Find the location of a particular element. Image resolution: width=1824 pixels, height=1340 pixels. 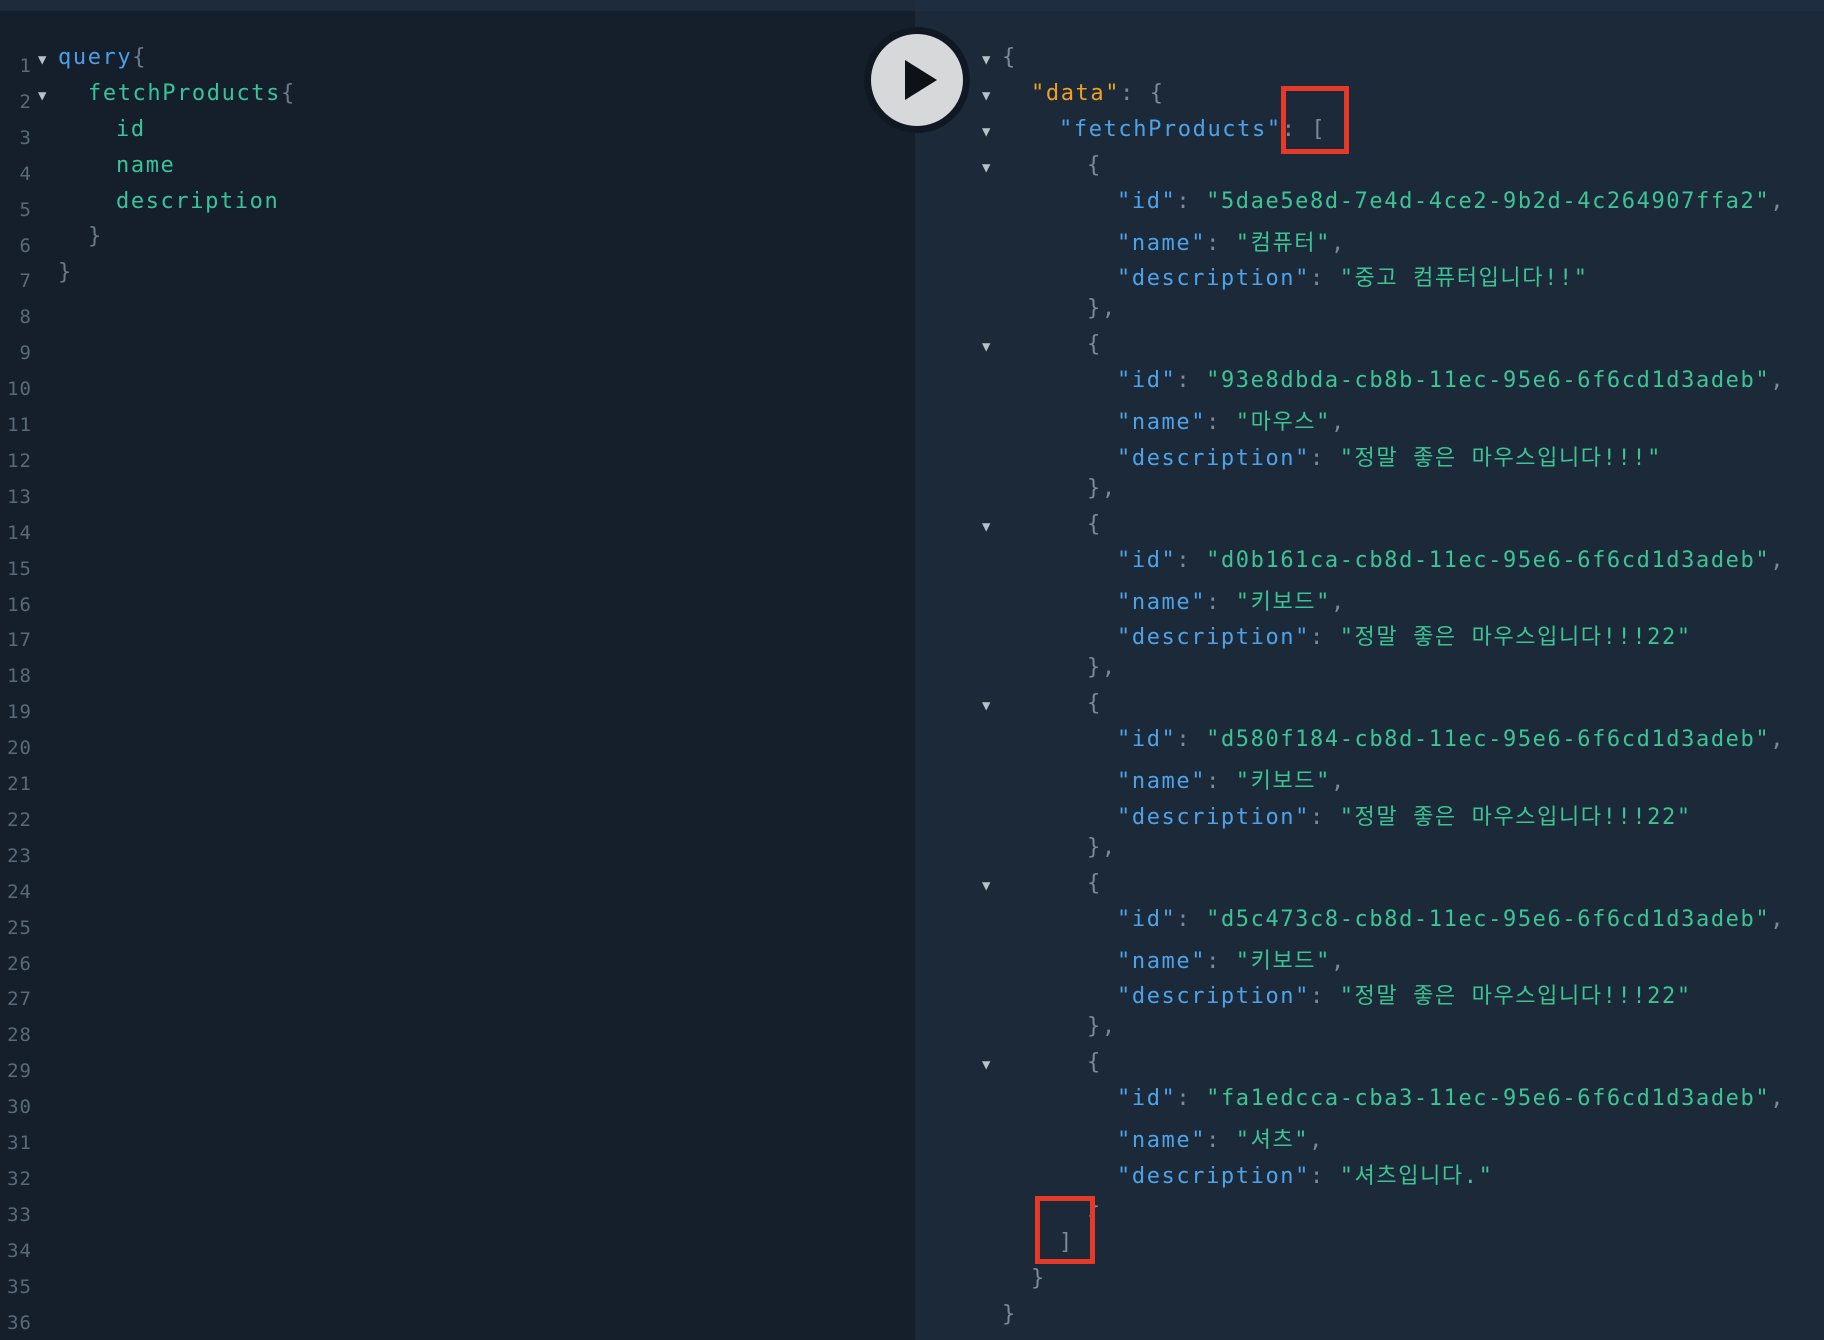

product-name-line: "name": "마우스", is located at coordinates (1231, 422).